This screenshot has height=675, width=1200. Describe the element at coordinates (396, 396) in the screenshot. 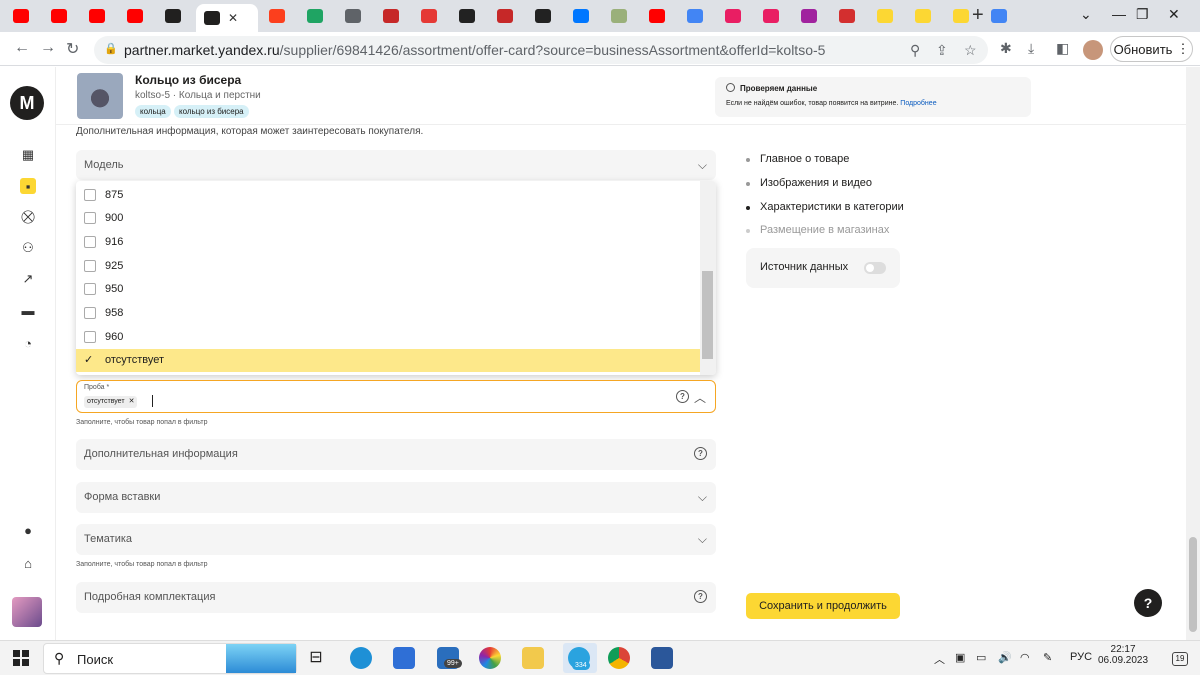

I see `proba-input: Проба * отсутствует ✕ ? ︿` at that location.